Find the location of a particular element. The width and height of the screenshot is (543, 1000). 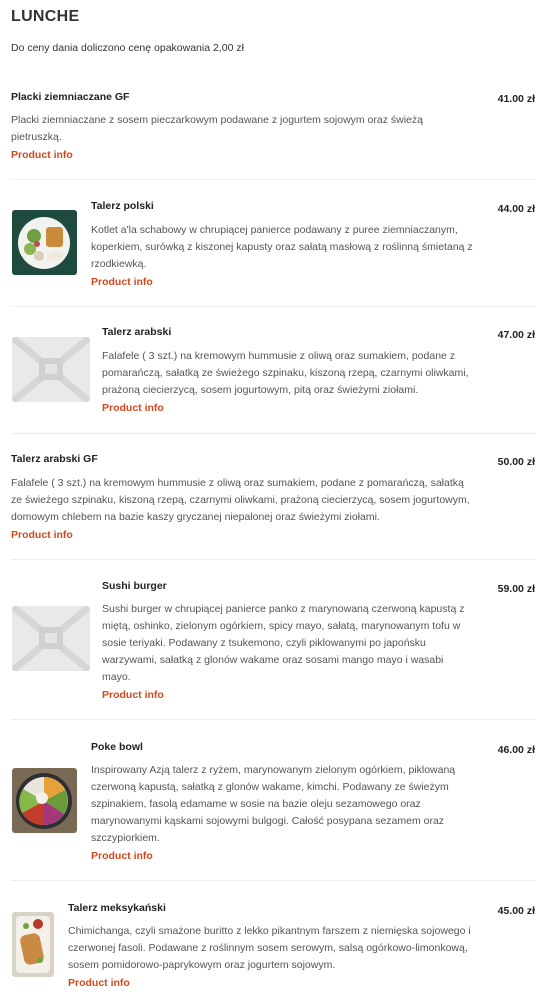

item-price: 45.00 zł is located at coordinates (516, 911).